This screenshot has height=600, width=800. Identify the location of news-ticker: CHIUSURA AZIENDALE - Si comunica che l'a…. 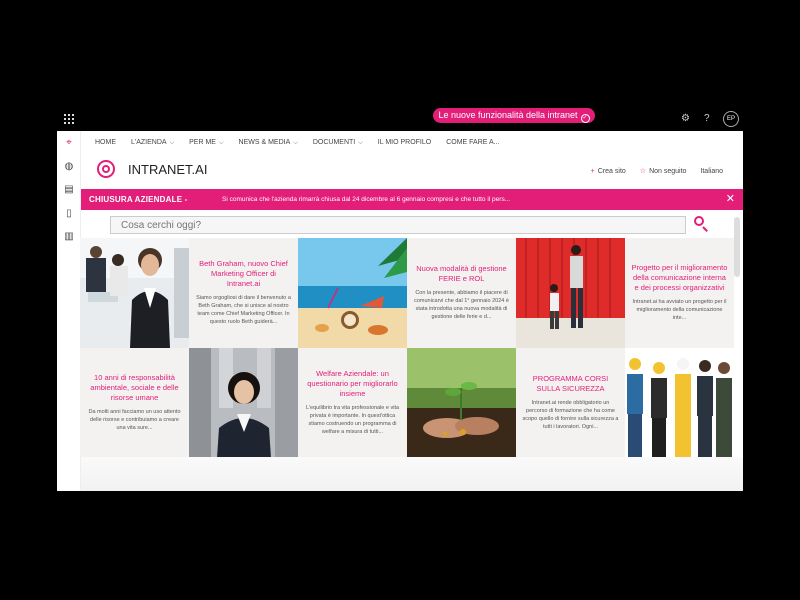
(412, 199).